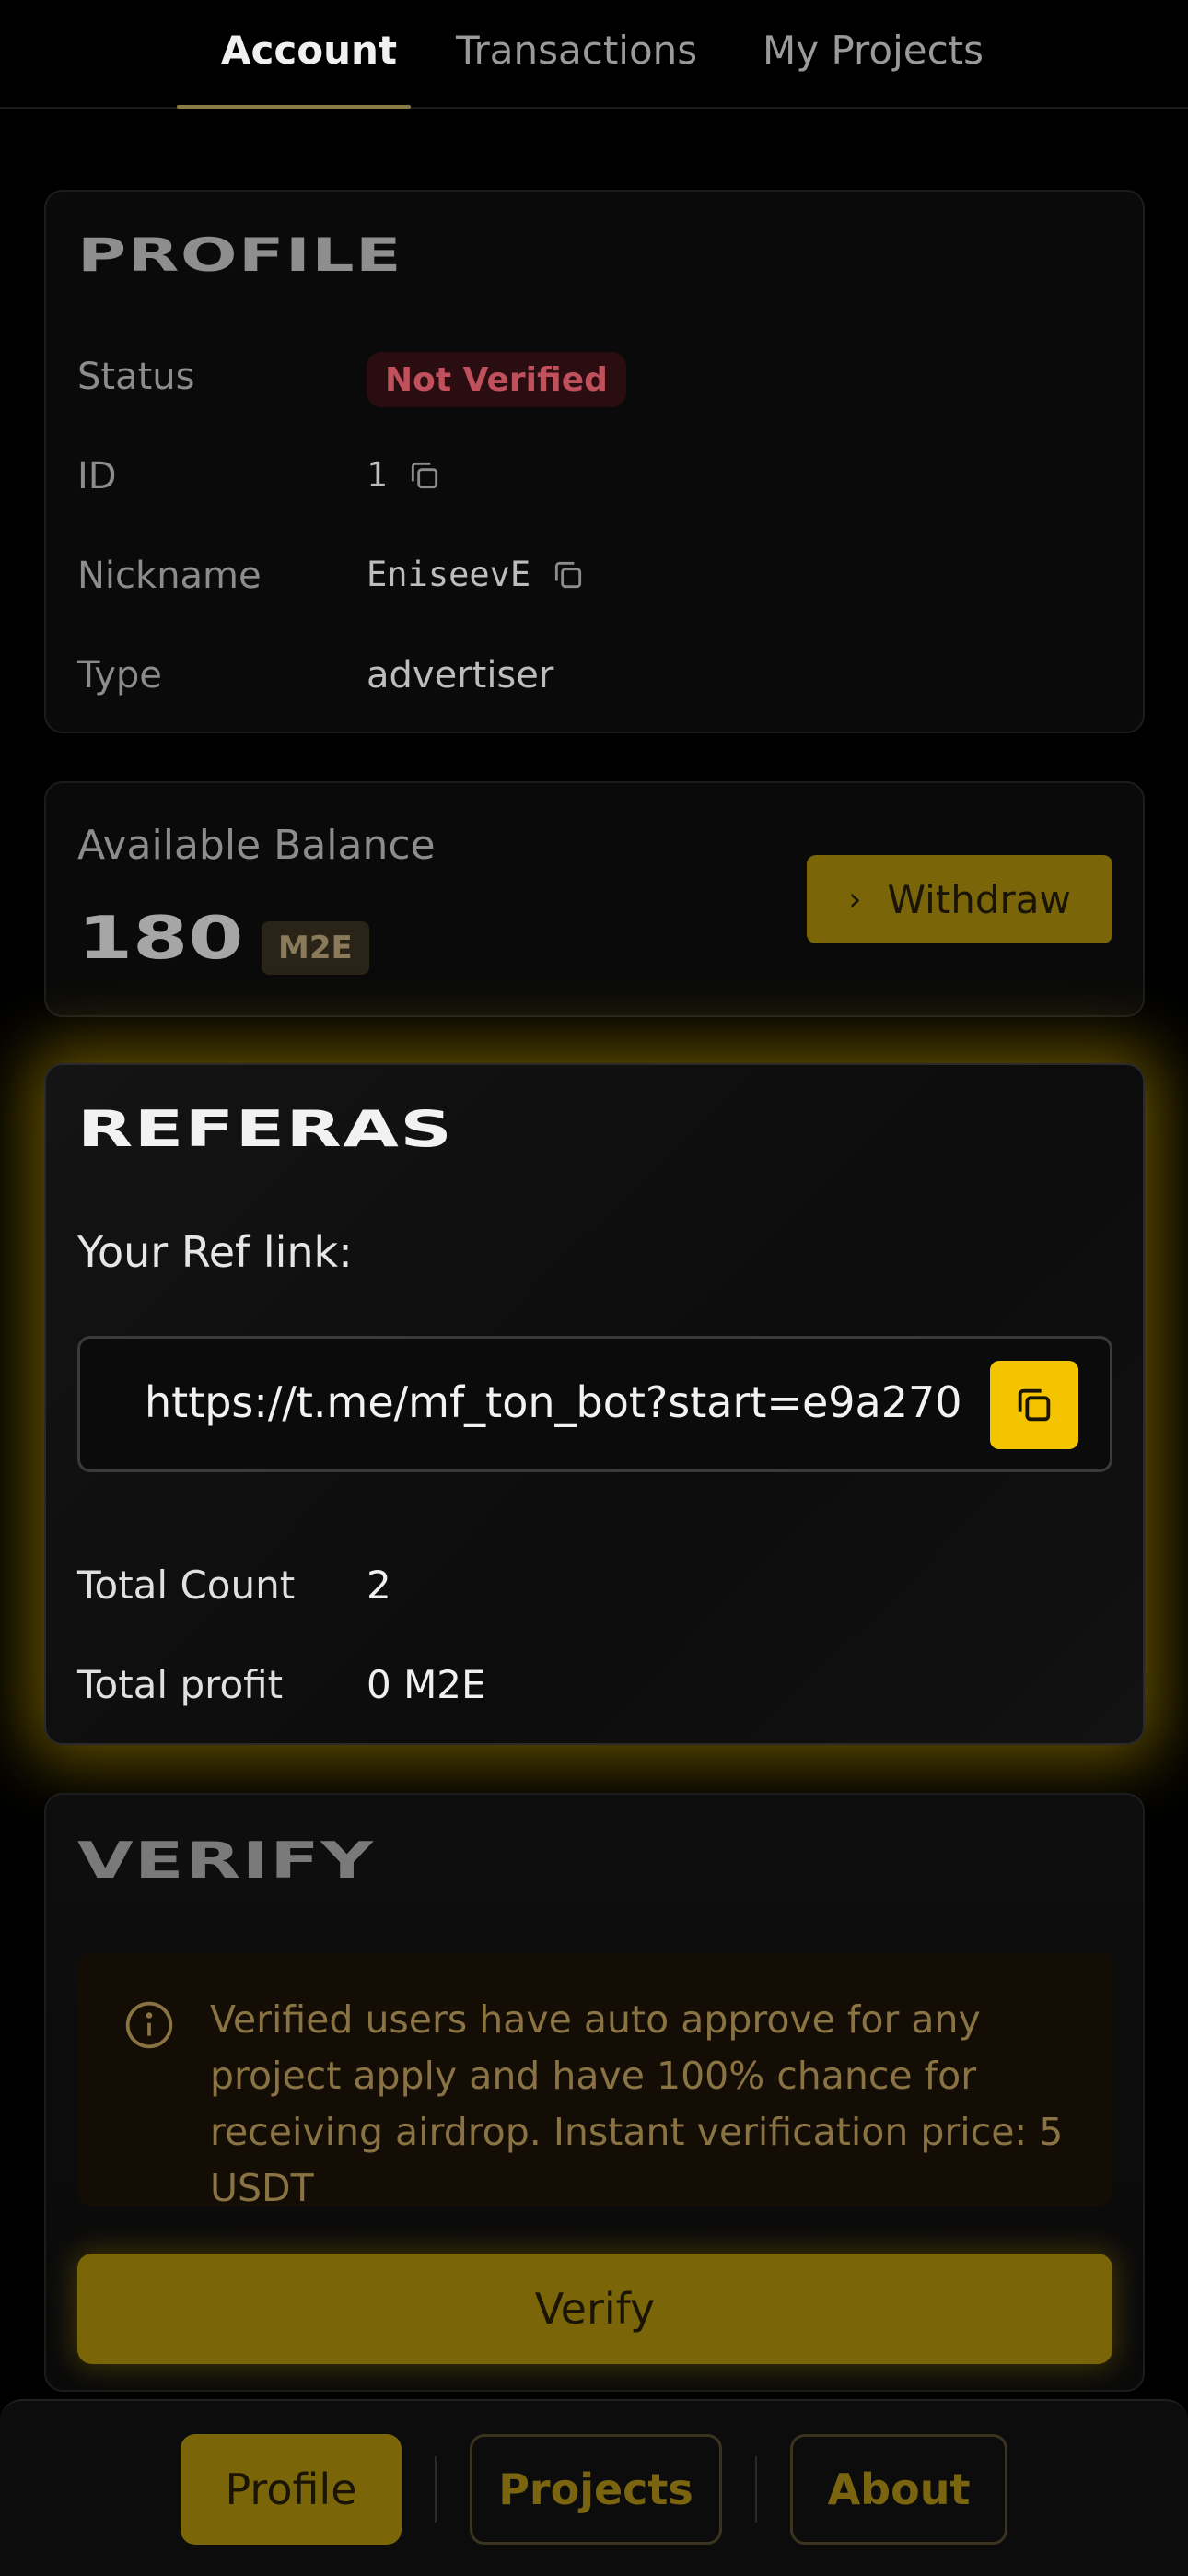 The height and width of the screenshot is (2576, 1188). Describe the element at coordinates (265, 1129) in the screenshot. I see `referrals-title: REFERAS` at that location.